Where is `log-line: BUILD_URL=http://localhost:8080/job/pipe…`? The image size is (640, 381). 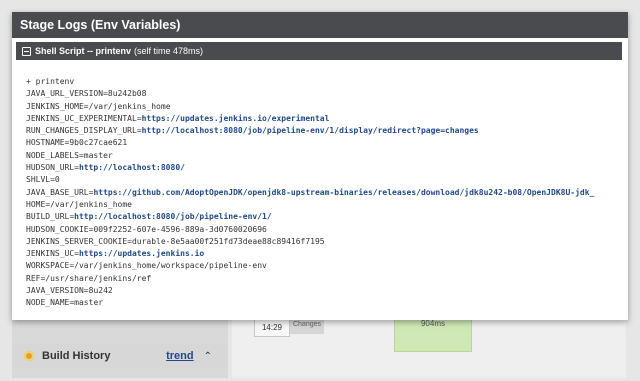 log-line: BUILD_URL=http://localhost:8080/job/pipe… is located at coordinates (324, 217).